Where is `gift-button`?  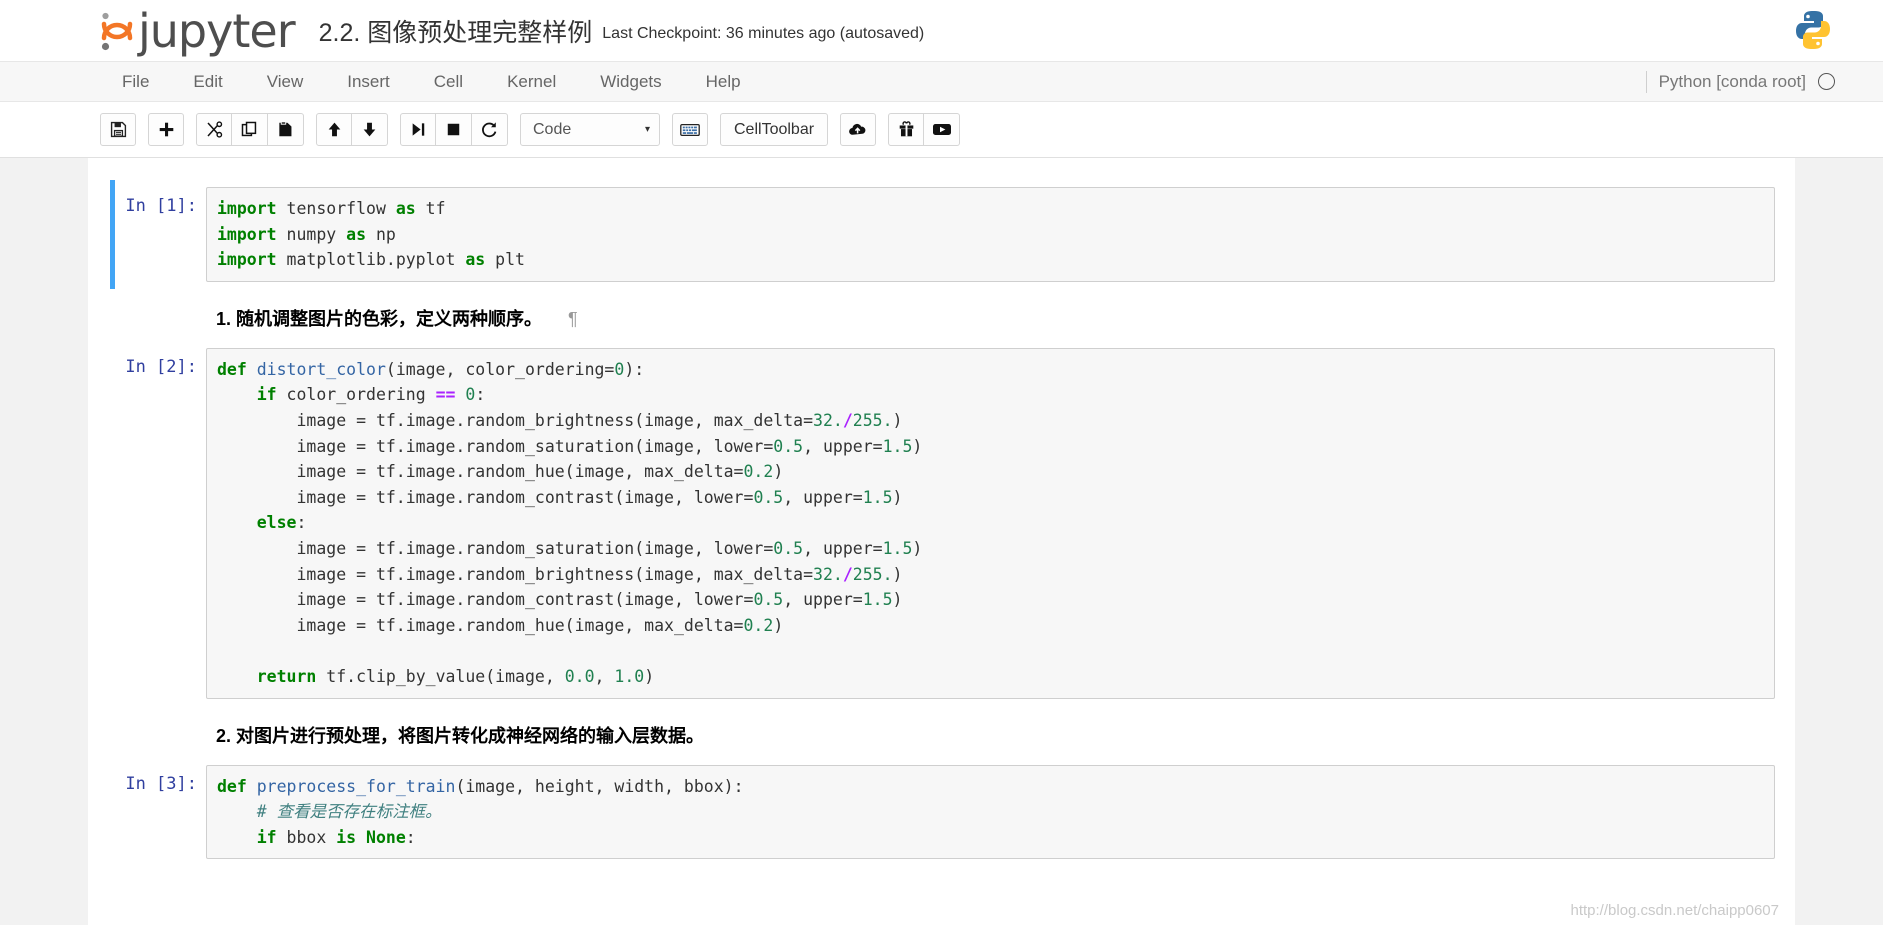
gift-button is located at coordinates (906, 129).